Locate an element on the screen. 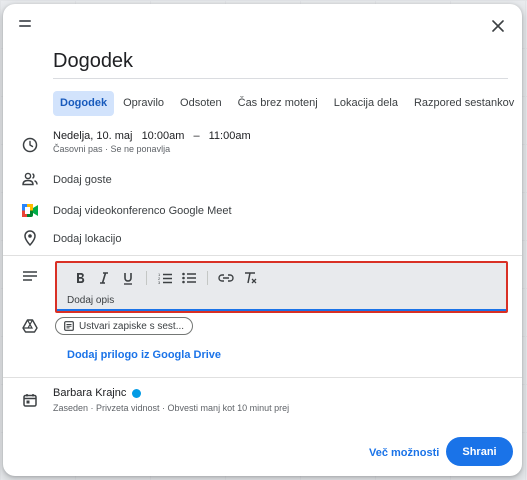  clear-formatting-icon is located at coordinates (251, 278).